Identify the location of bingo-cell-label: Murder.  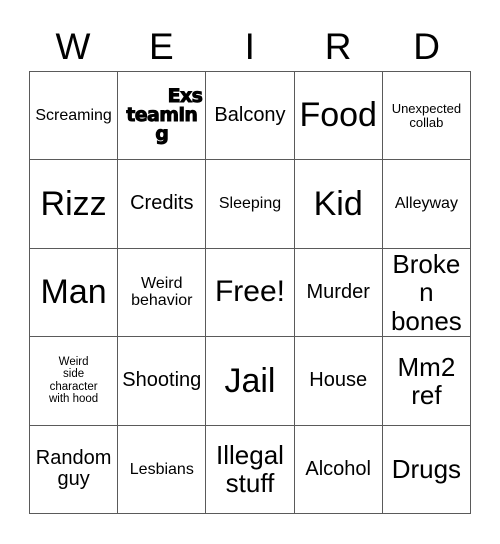
(338, 291).